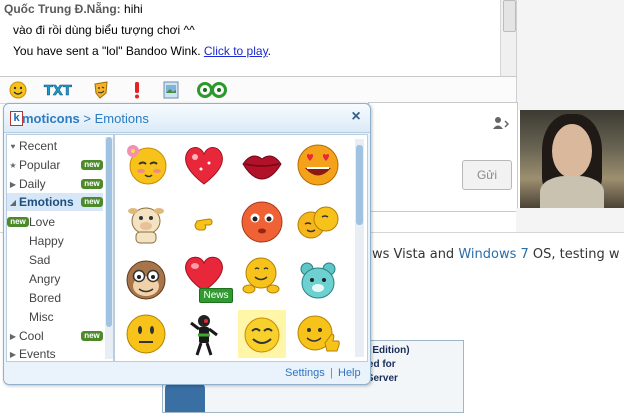 The image size is (624, 413). Describe the element at coordinates (146, 222) in the screenshot. I see `emoticon-cow-icon` at that location.